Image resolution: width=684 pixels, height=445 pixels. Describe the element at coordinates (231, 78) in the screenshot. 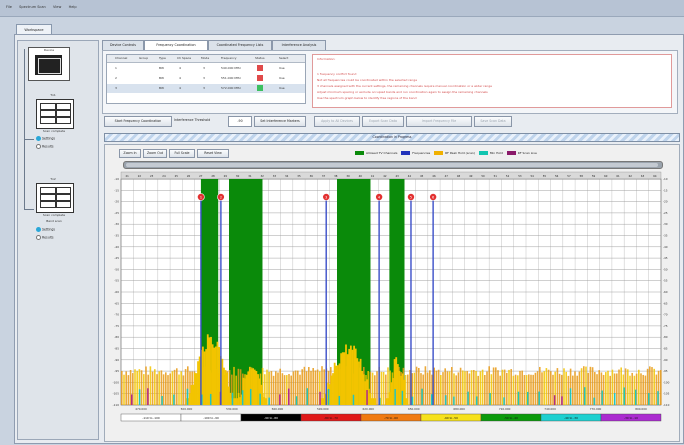

I see `cell-frequency: 551.000 MHz` at that location.